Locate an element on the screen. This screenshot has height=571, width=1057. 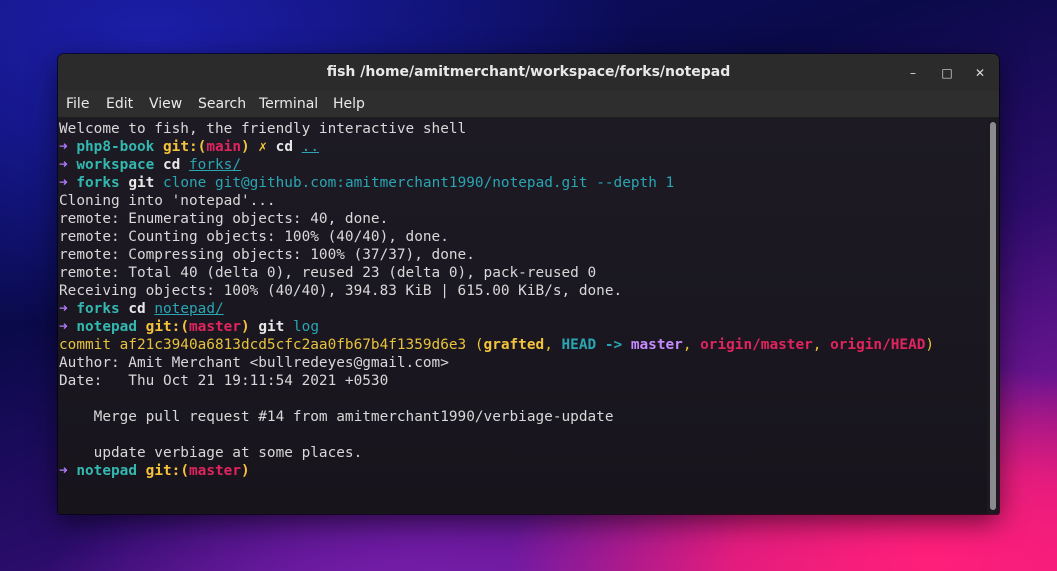
git-branch: main is located at coordinates (223, 147).